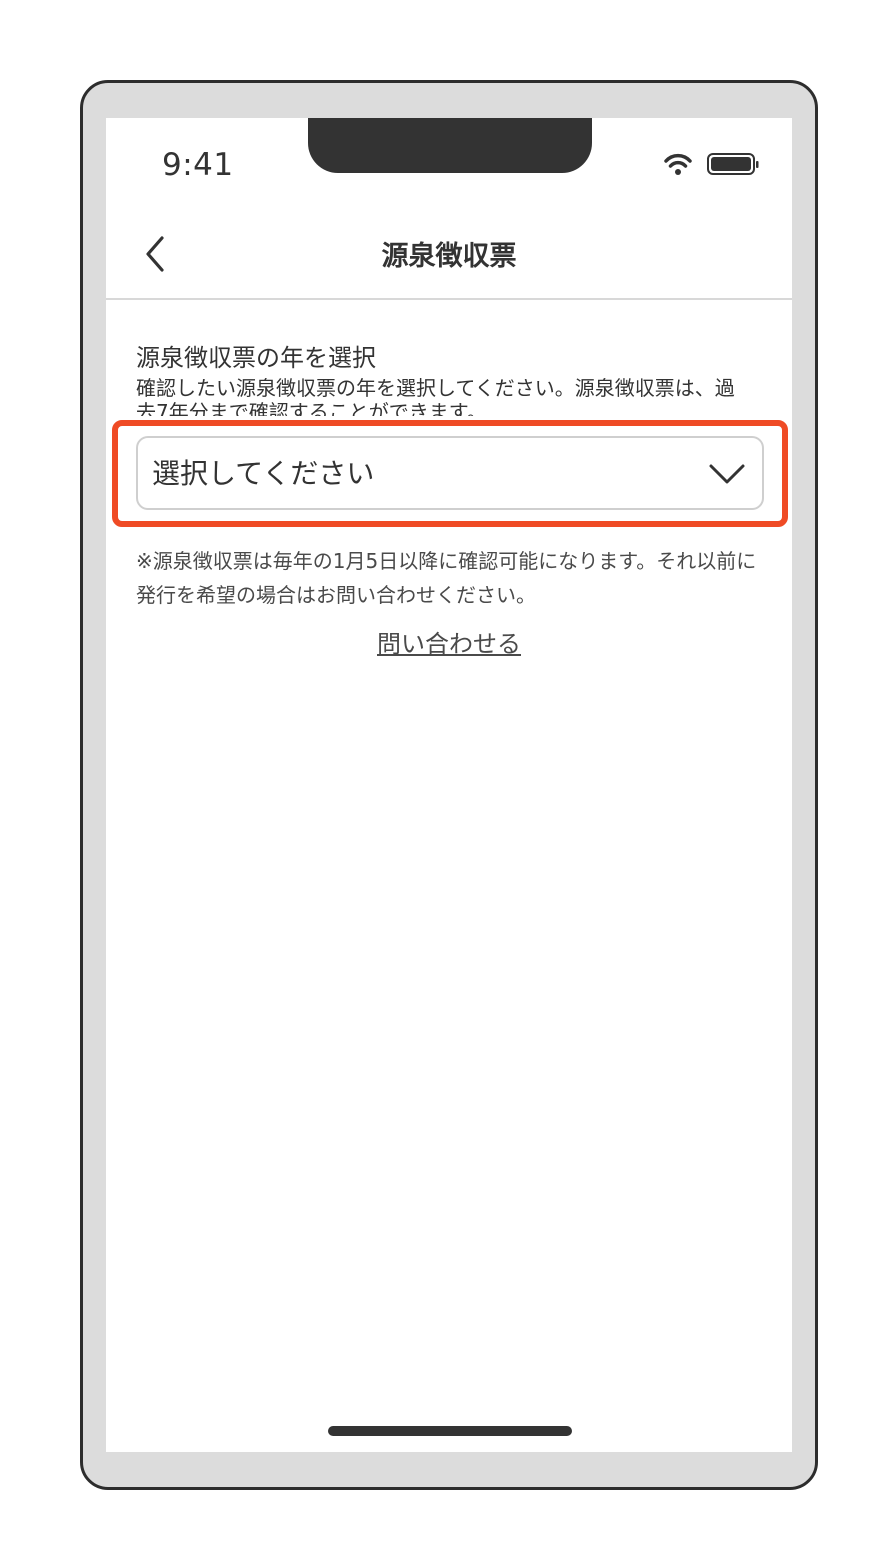 This screenshot has width=896, height=1568. I want to click on year-section-title: 源泉徴収票の年を選択, so click(256, 358).